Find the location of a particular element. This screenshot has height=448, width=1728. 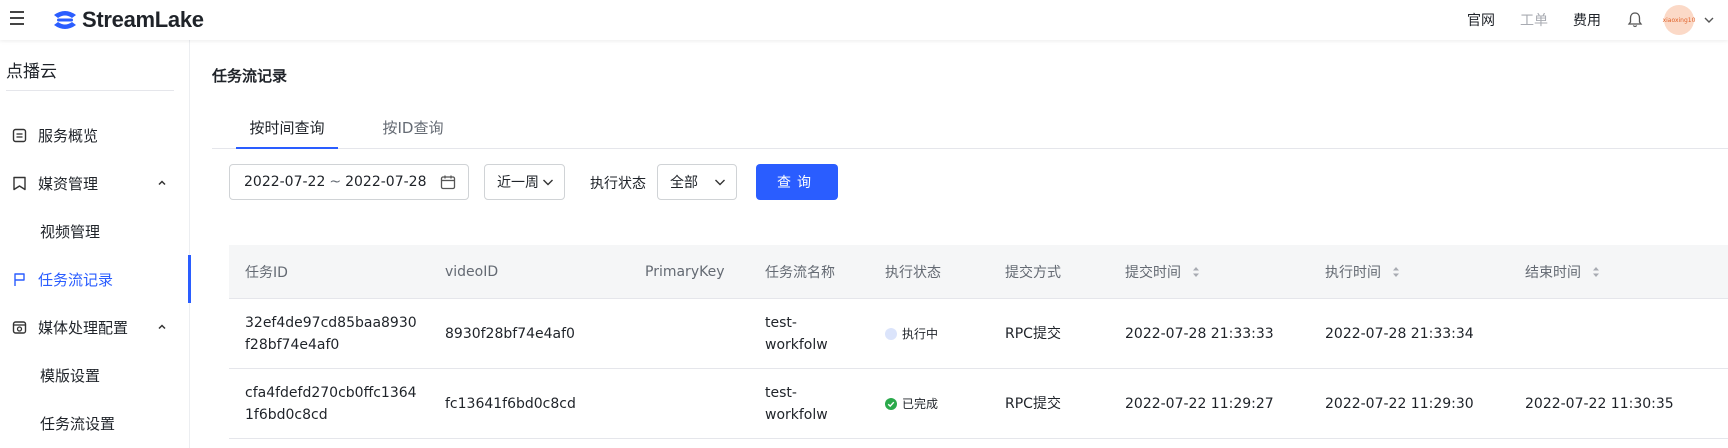

sidebar-item-label: 服务概览 is located at coordinates (68, 135).